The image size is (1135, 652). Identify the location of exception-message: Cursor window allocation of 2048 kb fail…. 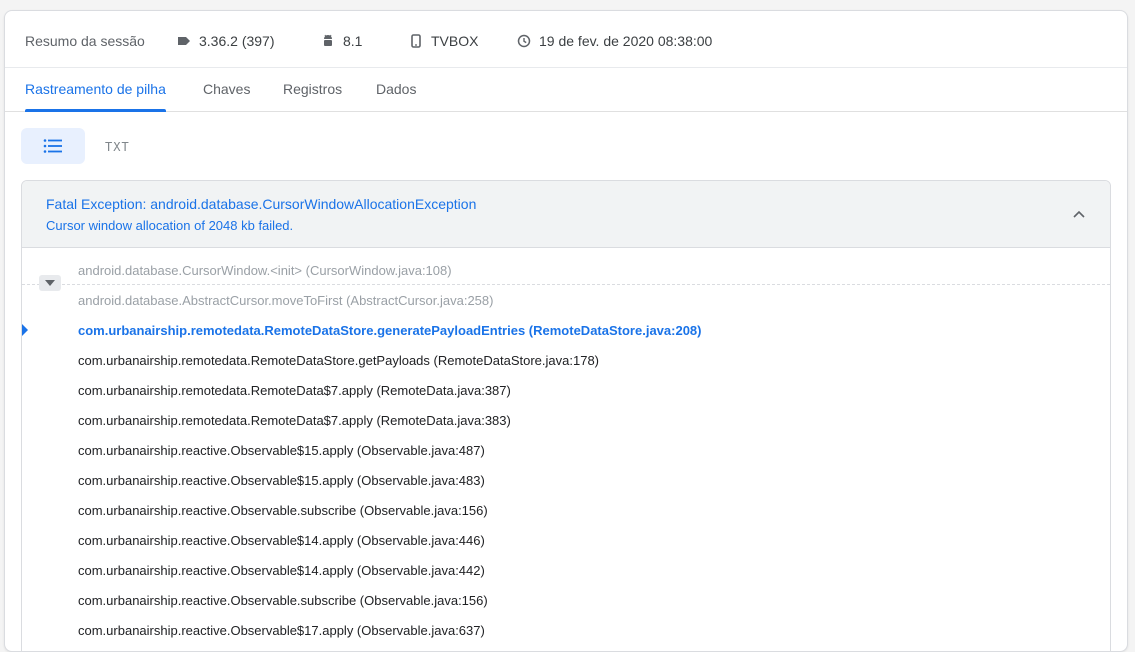
(170, 225).